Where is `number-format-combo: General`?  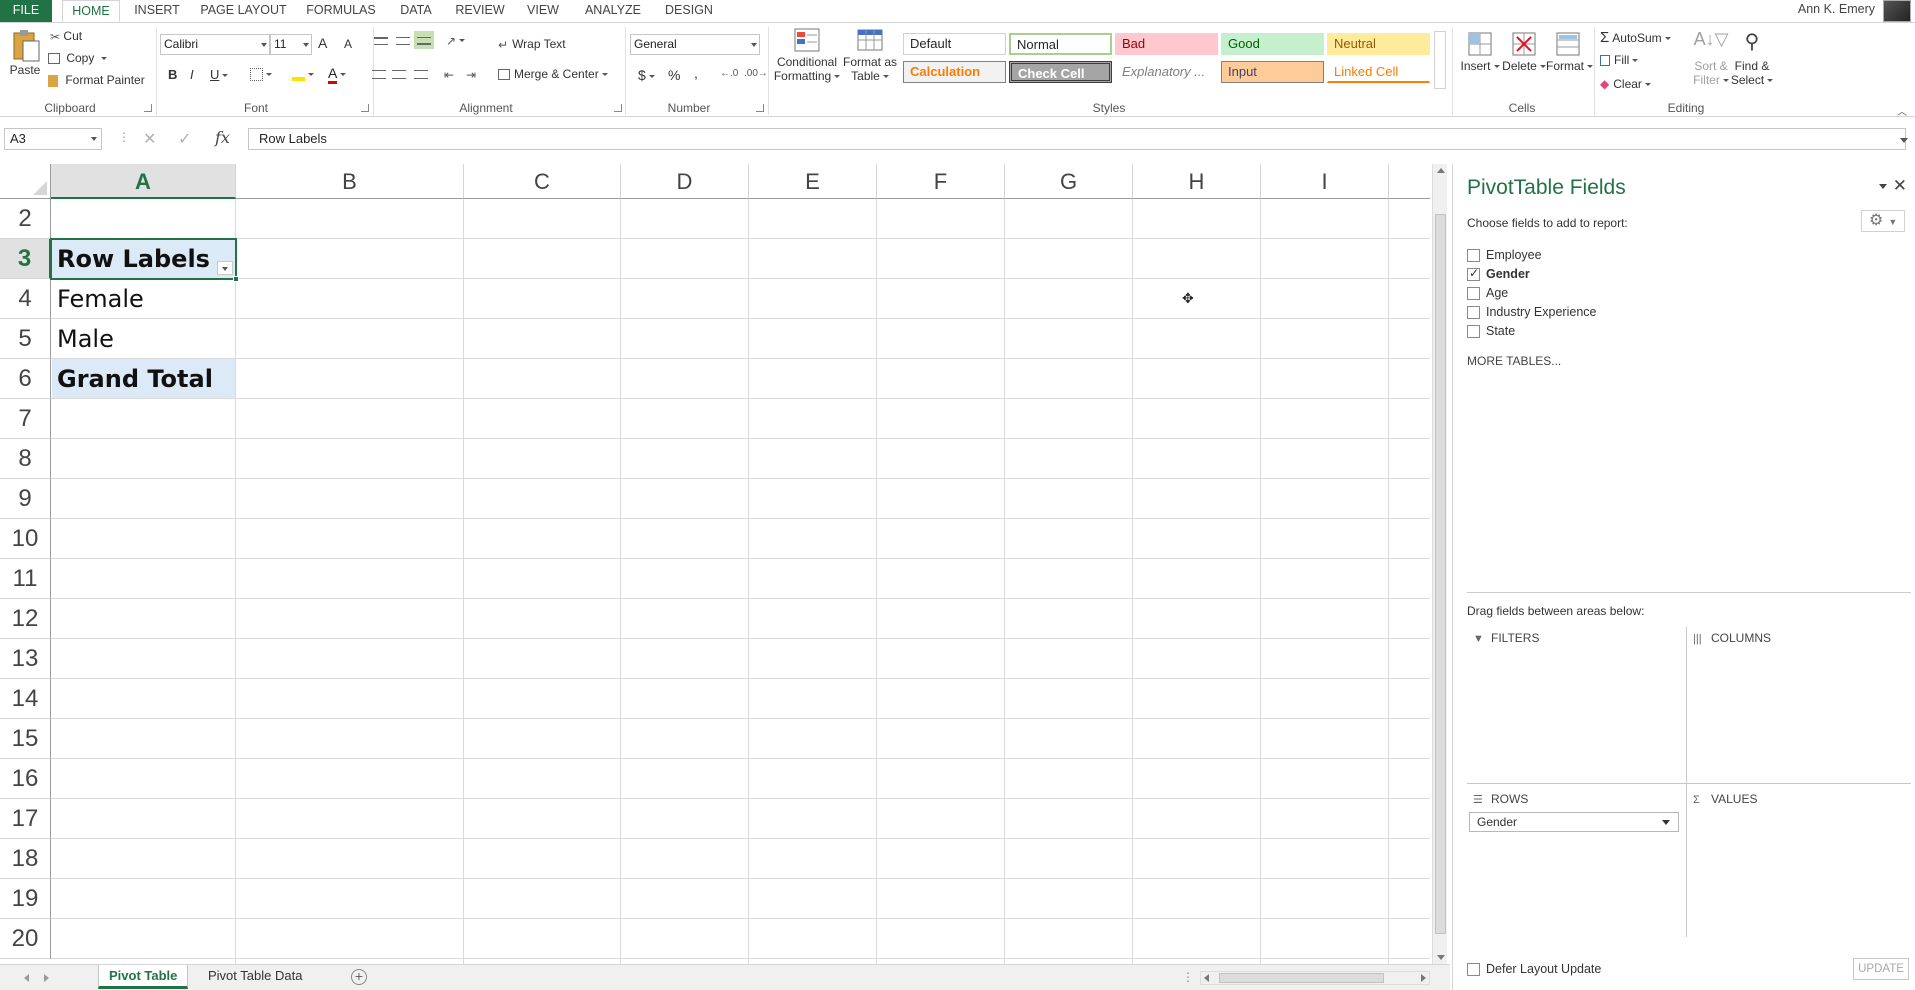
number-format-combo: General is located at coordinates (695, 44).